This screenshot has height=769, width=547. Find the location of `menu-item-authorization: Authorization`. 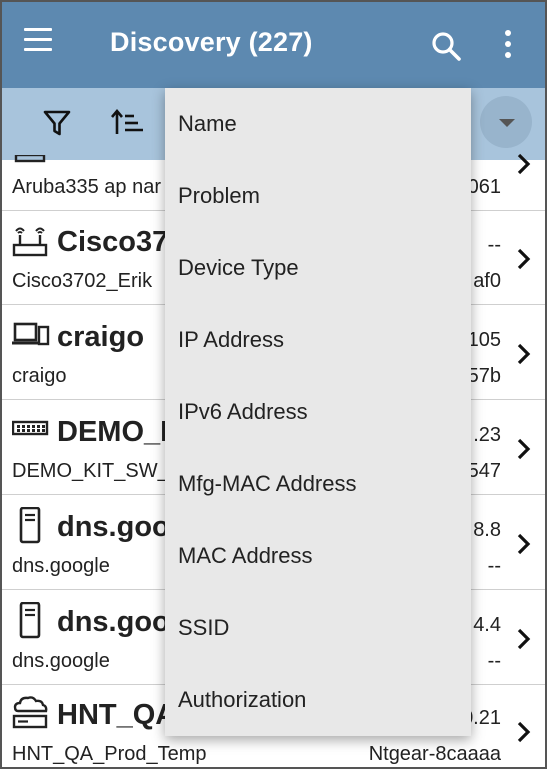

menu-item-authorization: Authorization is located at coordinates (318, 700).